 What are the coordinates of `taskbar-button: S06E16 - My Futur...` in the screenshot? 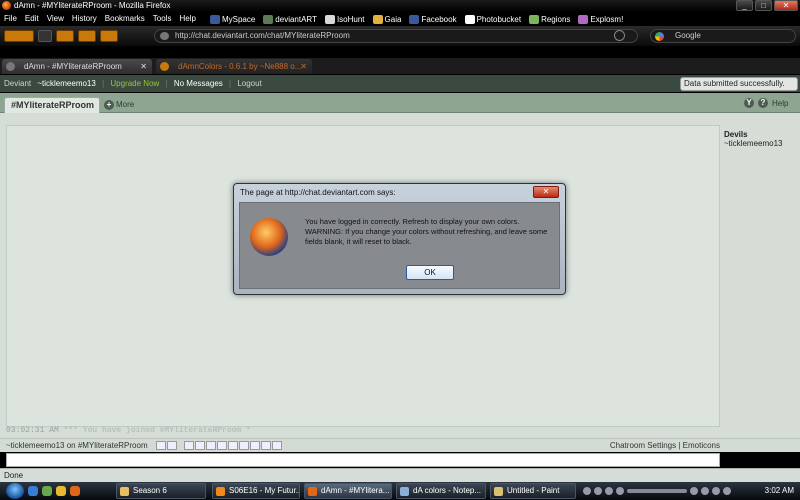 It's located at (256, 491).